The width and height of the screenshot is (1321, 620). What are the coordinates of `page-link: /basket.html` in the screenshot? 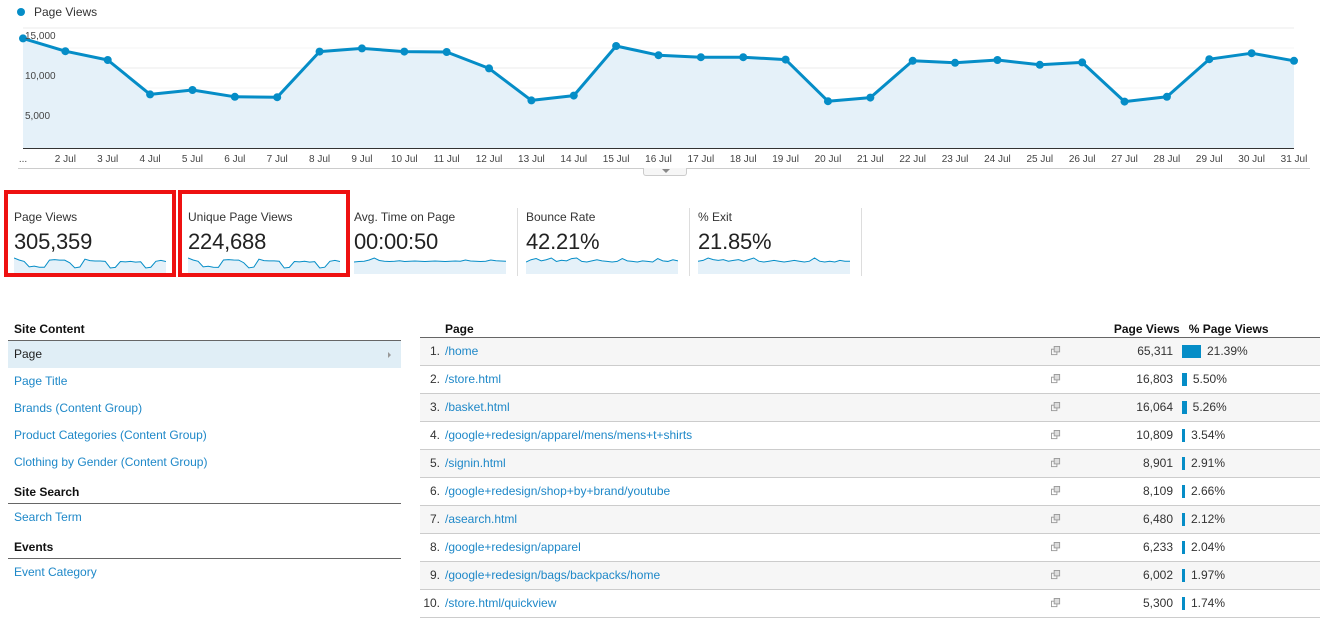 It's located at (744, 407).